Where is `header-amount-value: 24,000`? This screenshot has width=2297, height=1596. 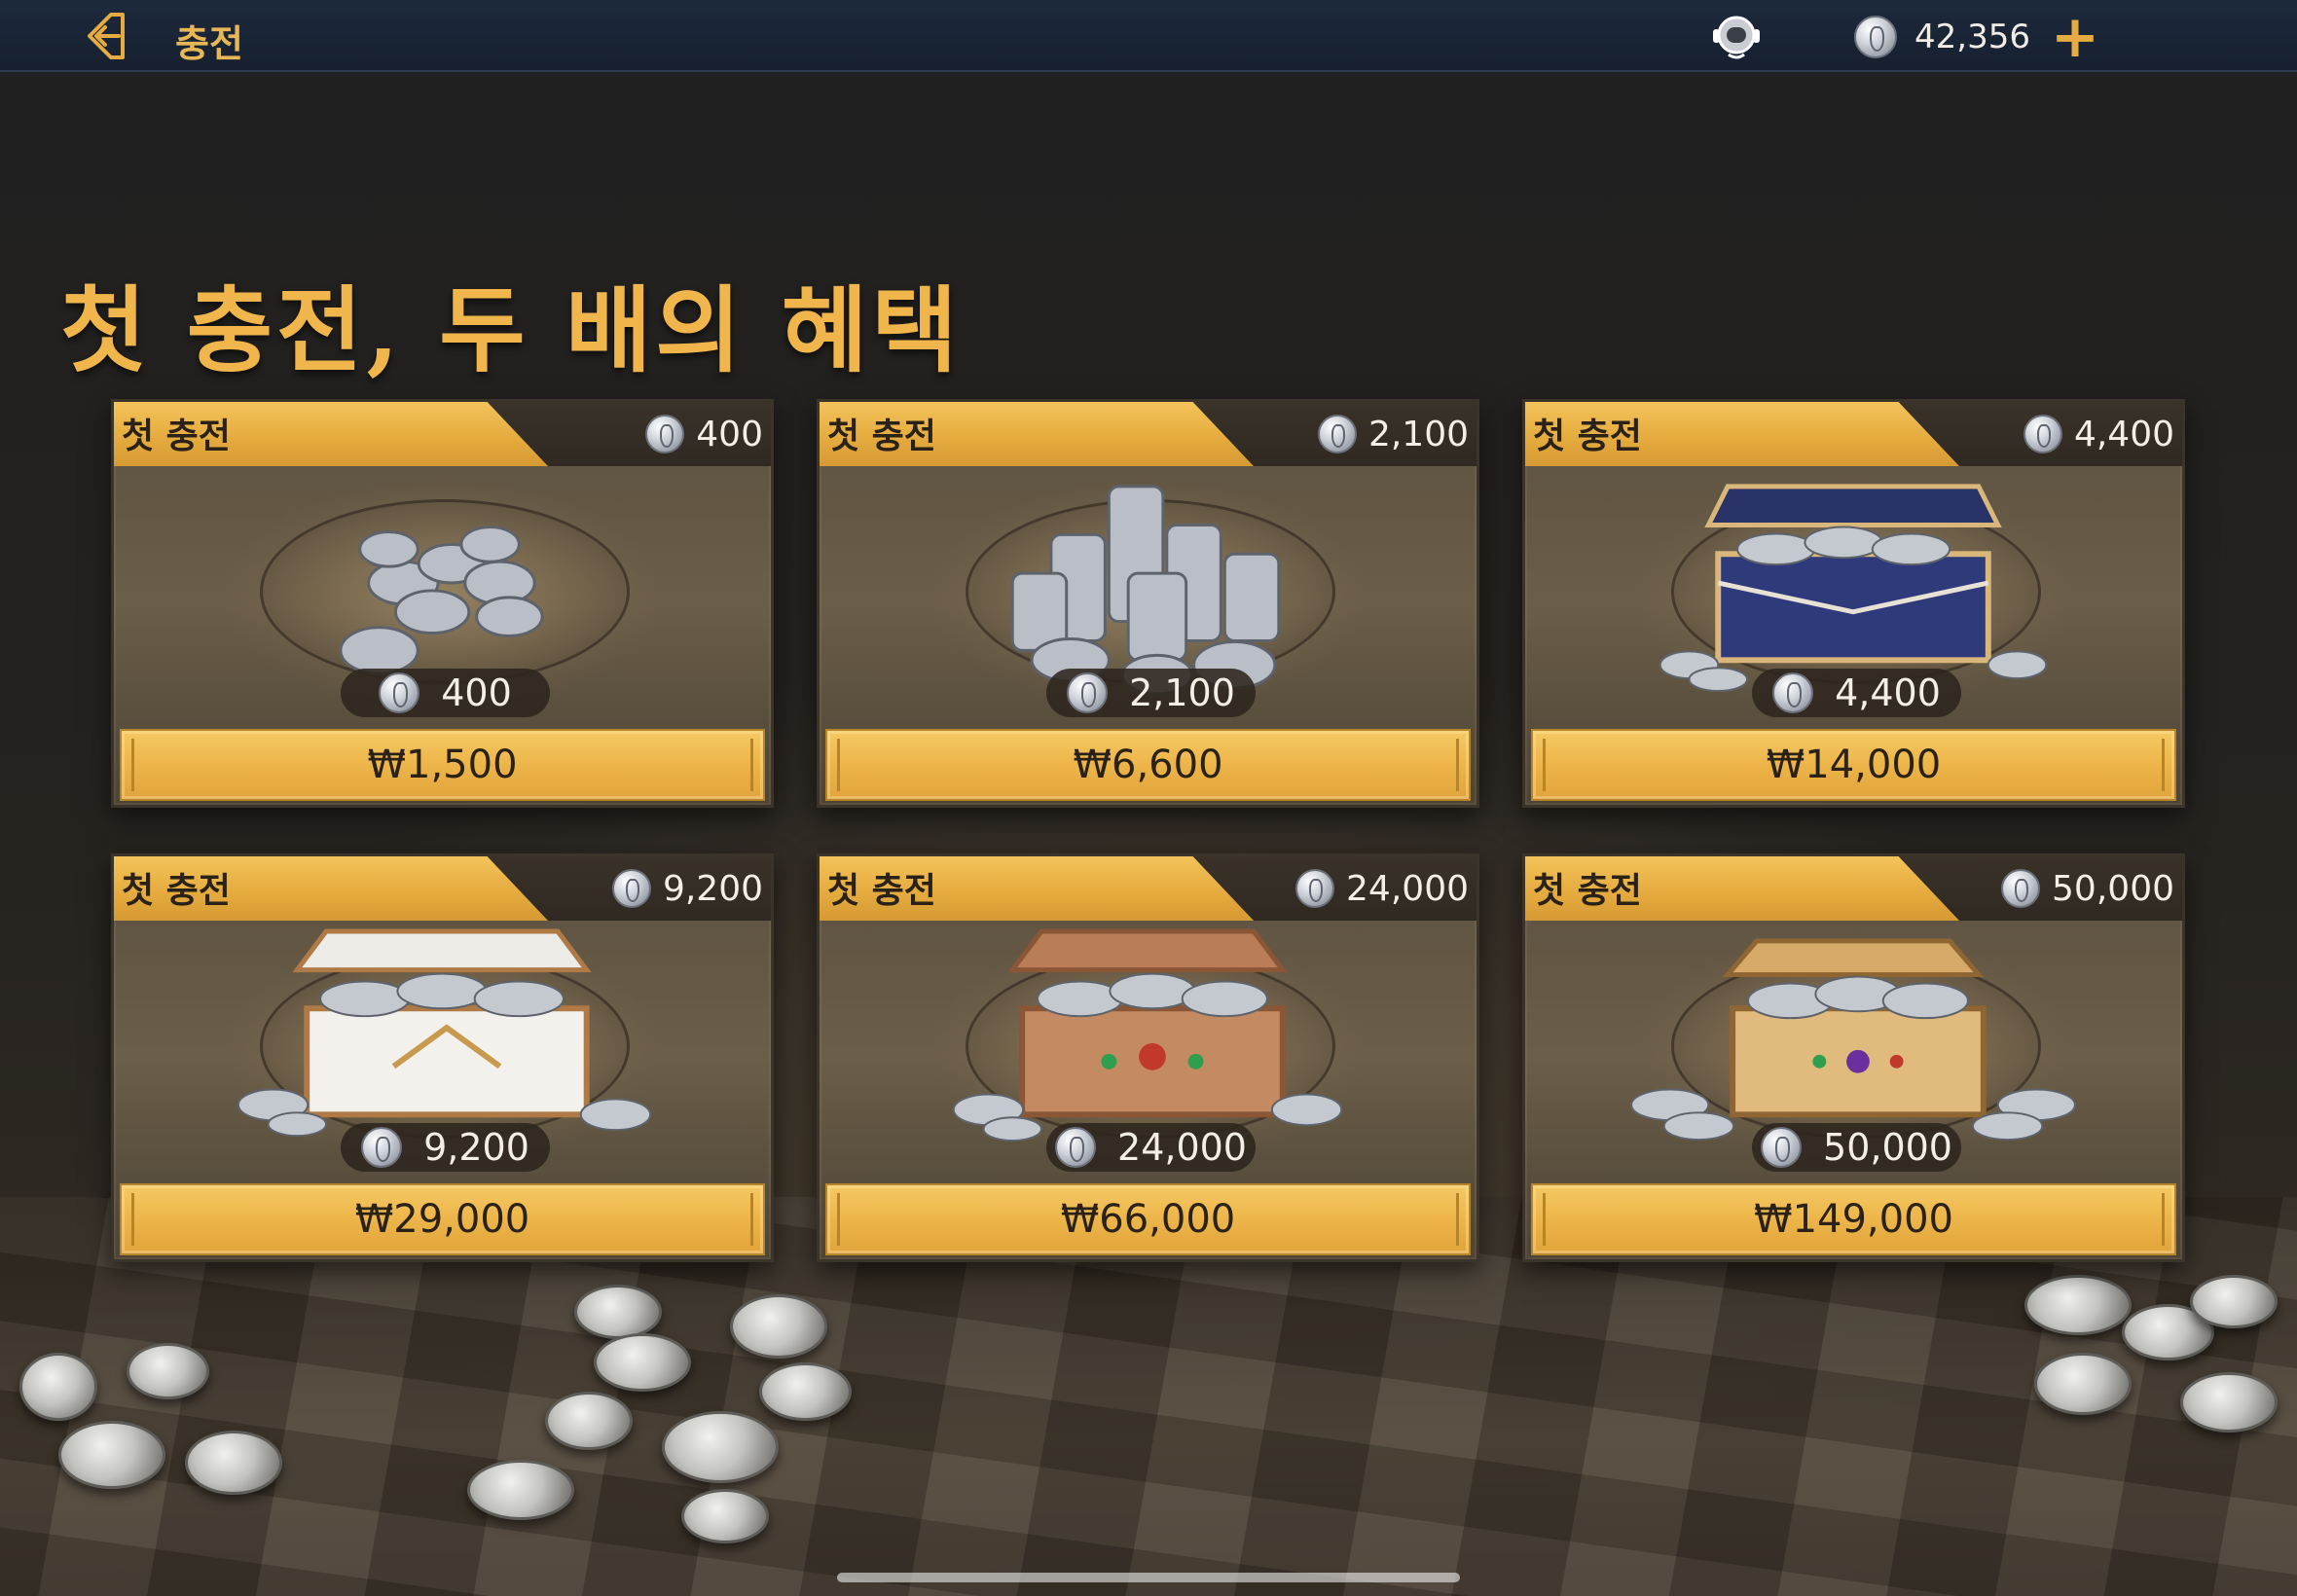 header-amount-value: 24,000 is located at coordinates (1408, 888).